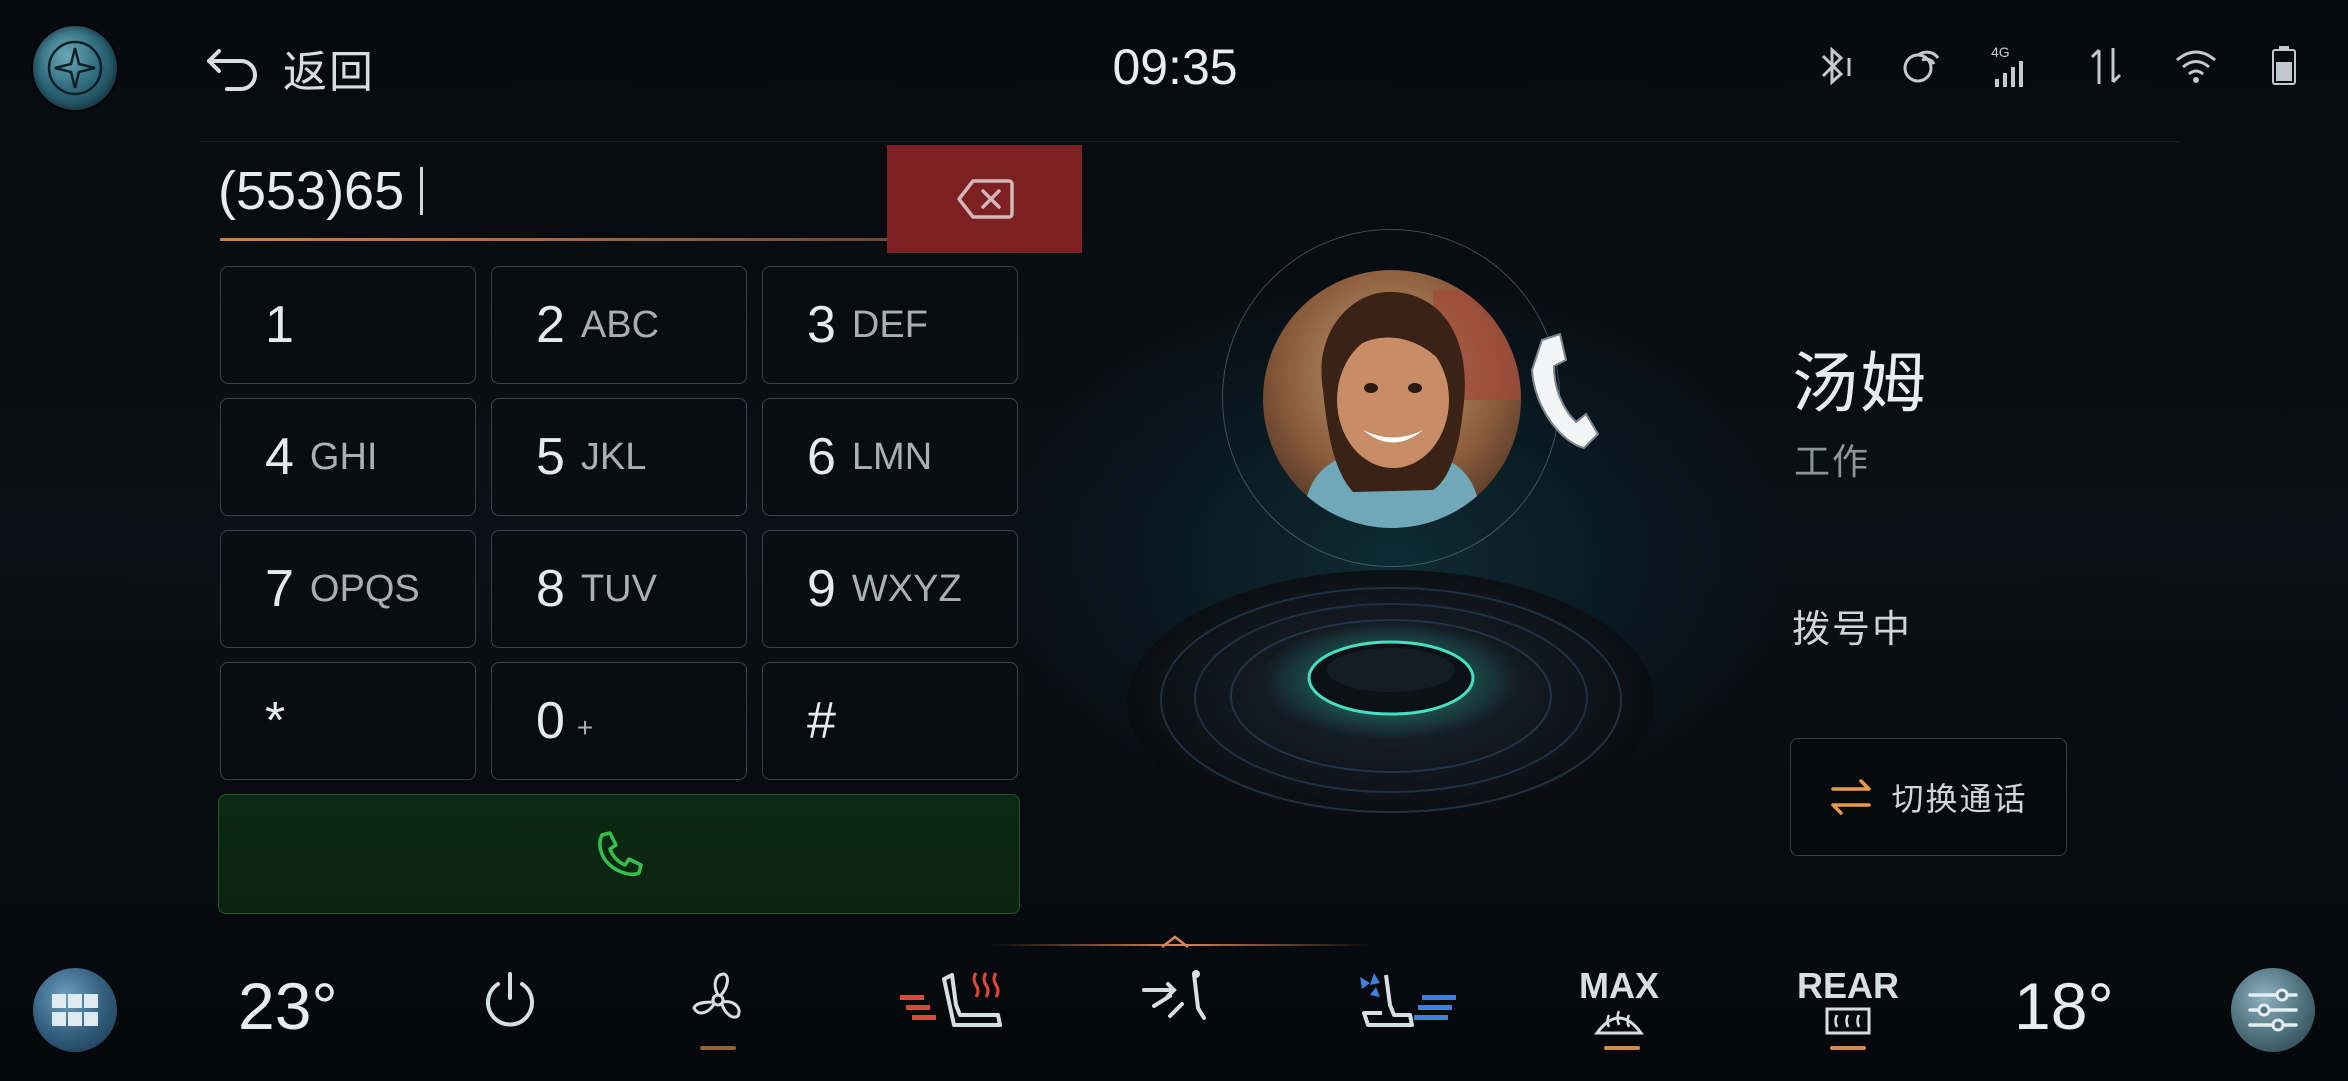 The height and width of the screenshot is (1081, 2348). I want to click on home-logo-button, so click(75, 68).